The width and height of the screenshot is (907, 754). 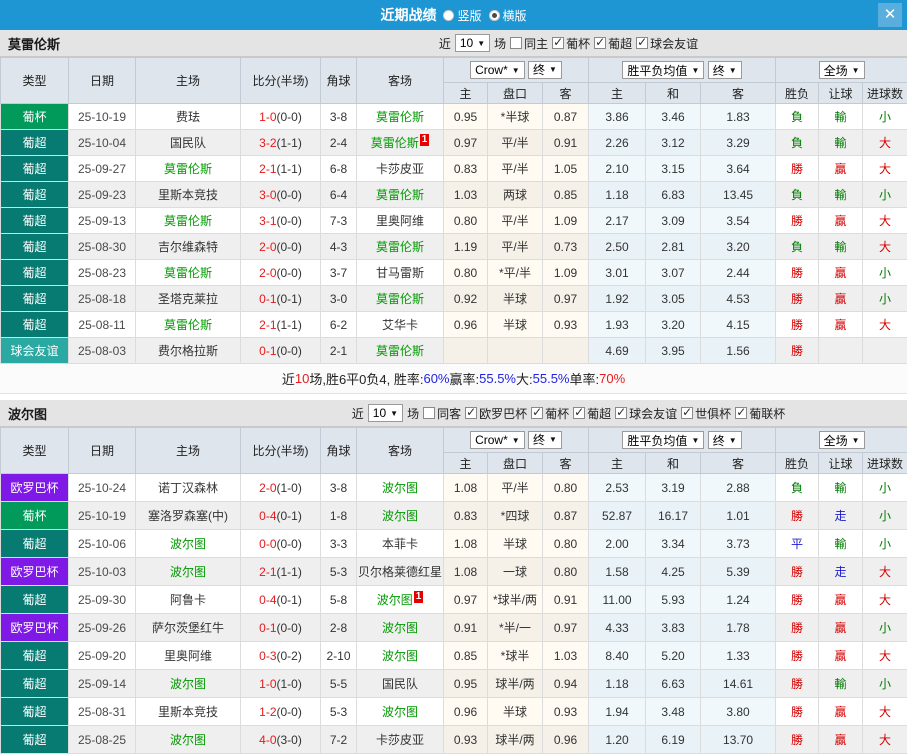 I want to click on home-team-name: 国民队, so click(x=188, y=143).